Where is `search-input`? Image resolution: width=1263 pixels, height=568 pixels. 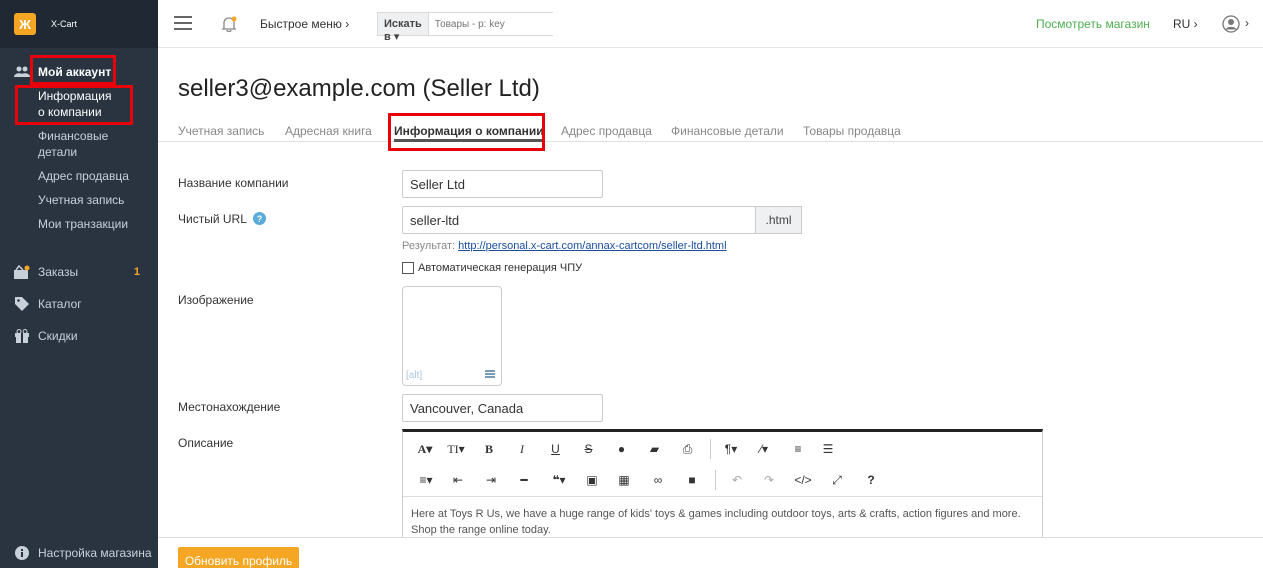
search-input is located at coordinates (497, 24).